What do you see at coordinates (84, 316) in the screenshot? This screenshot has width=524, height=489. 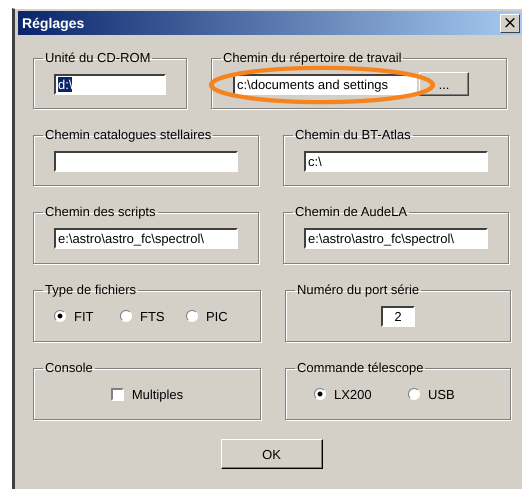 I see `radio-label: FIT` at bounding box center [84, 316].